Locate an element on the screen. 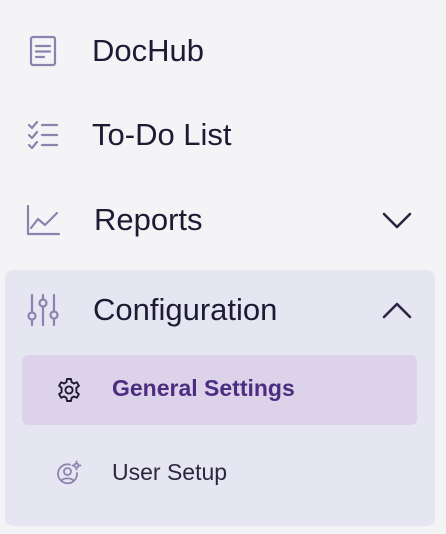 The image size is (446, 534). sidebar-item-label: To-Do List is located at coordinates (162, 134).